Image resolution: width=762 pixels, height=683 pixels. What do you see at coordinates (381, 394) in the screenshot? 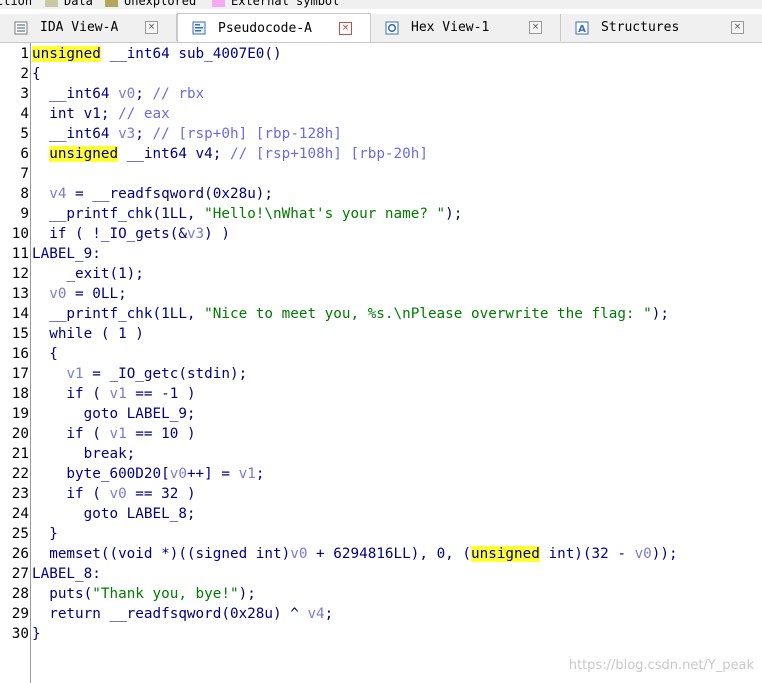
I see `code-line: 18 if ( v1 == -1 )` at bounding box center [381, 394].